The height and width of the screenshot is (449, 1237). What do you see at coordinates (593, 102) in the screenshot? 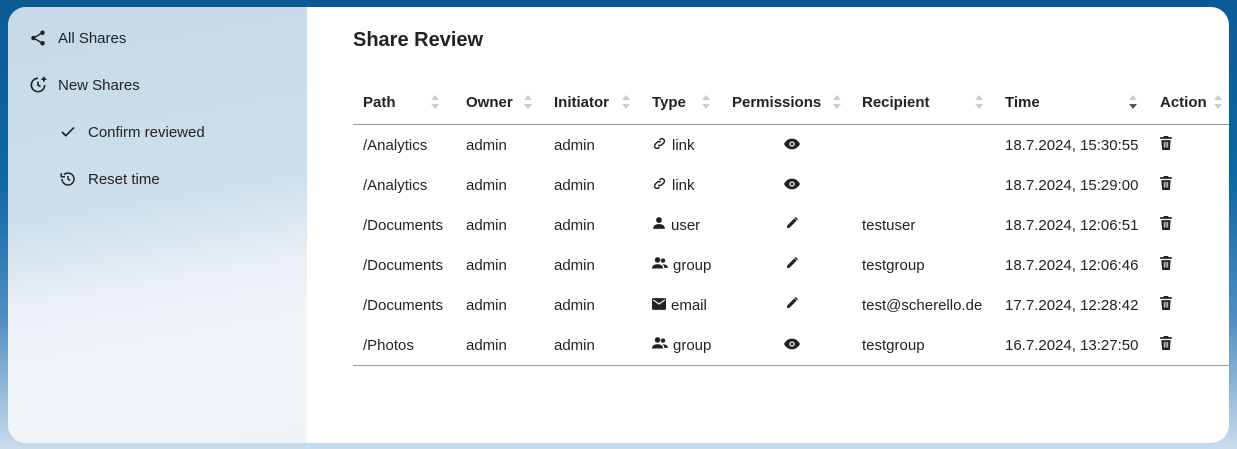
I see `column-header-initiator: Initiator` at bounding box center [593, 102].